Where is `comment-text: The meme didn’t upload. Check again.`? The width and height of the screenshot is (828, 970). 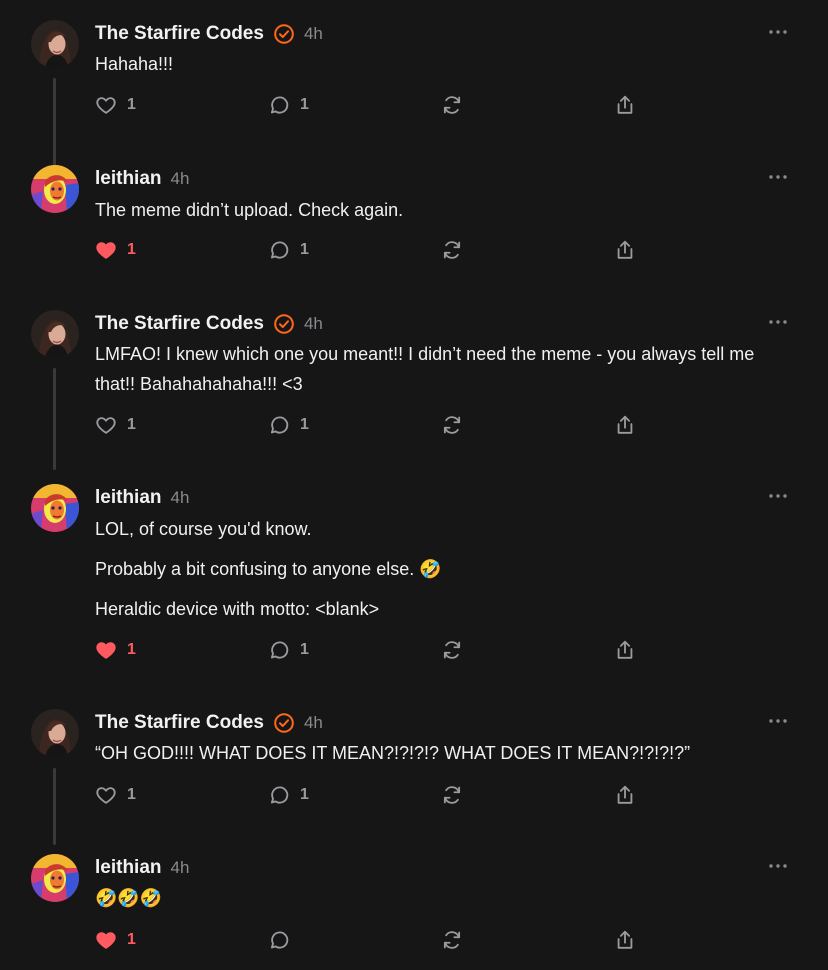
comment-text: The meme didn’t upload. Check again. is located at coordinates (249, 210).